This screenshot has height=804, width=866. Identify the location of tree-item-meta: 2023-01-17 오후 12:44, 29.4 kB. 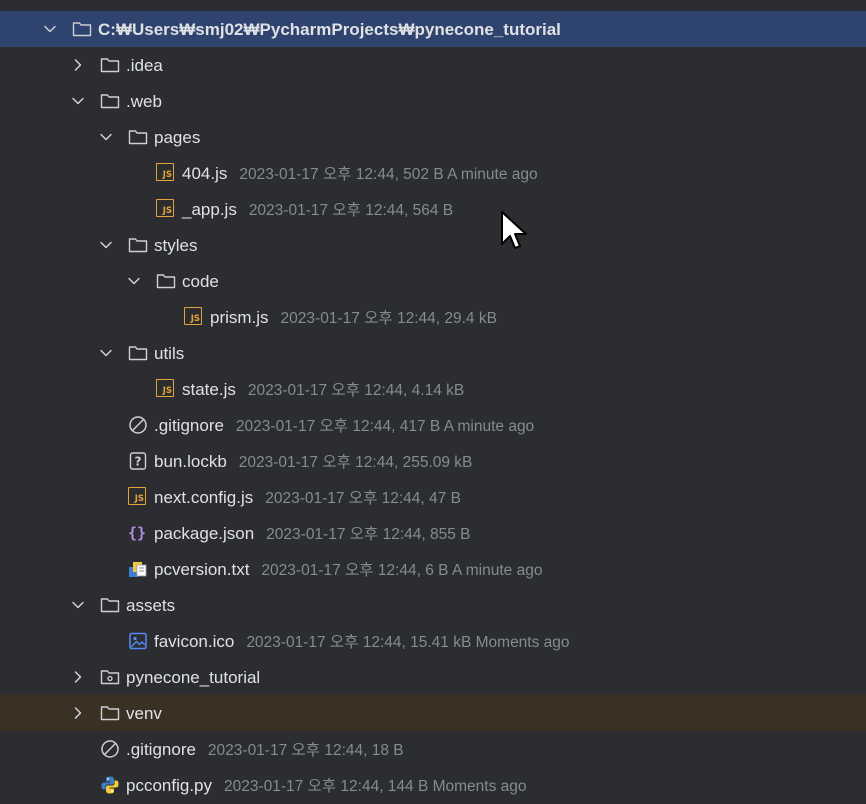
(388, 318).